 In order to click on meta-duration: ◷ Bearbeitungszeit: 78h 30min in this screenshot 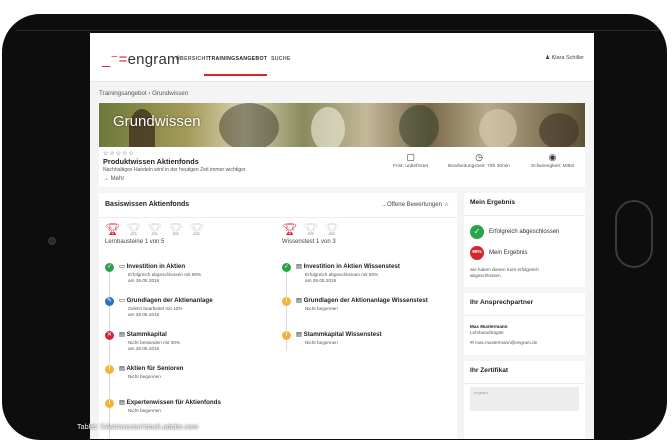, I will do `click(479, 160)`.